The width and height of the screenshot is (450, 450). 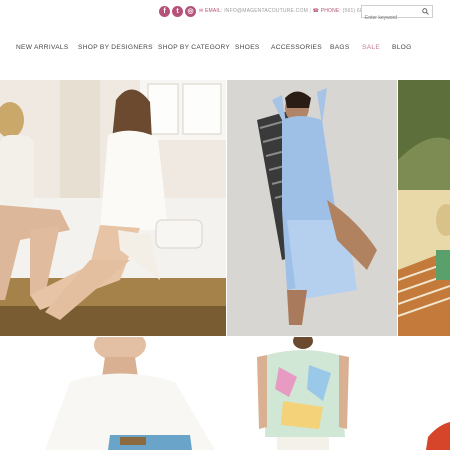 I want to click on search-input, so click(x=390, y=18).